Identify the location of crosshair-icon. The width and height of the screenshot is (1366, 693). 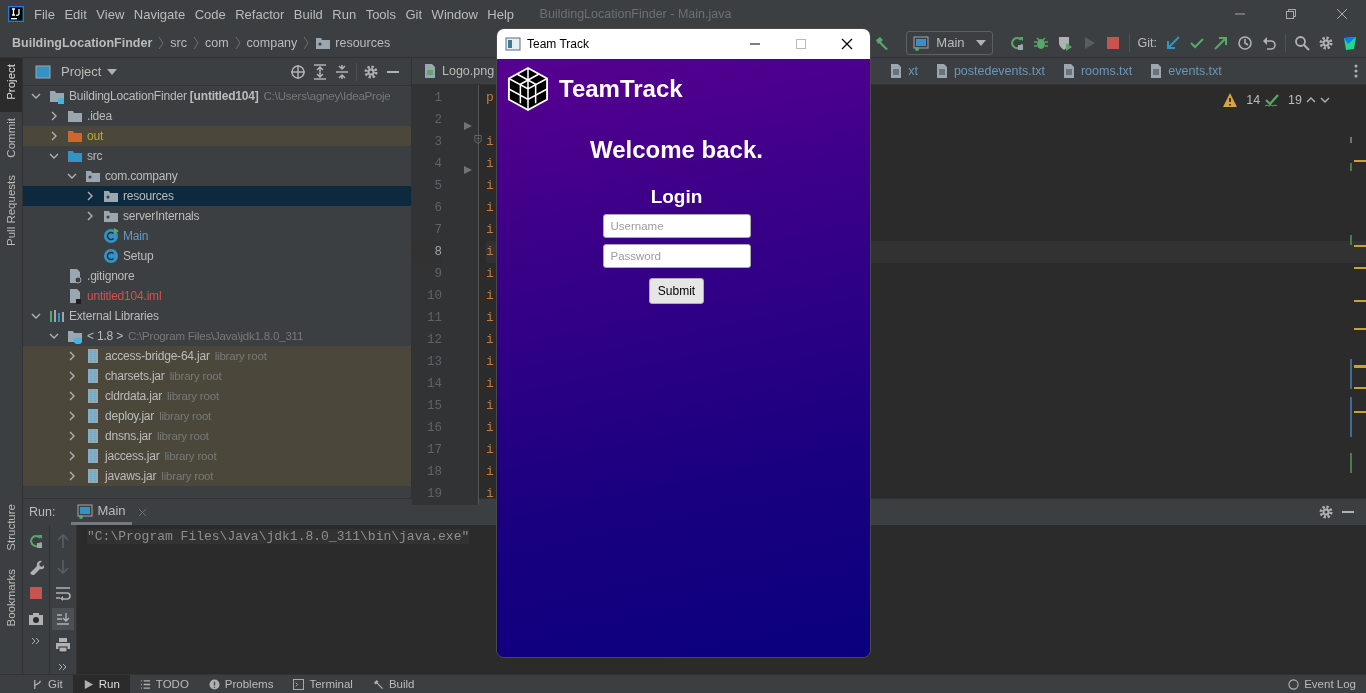
(298, 71).